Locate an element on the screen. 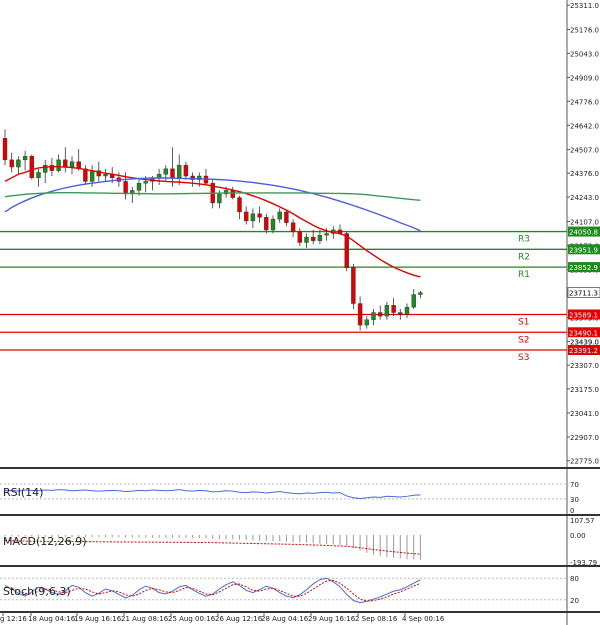 The height and width of the screenshot is (625, 600). time-tick-label: g 12:16 is located at coordinates (13, 619).